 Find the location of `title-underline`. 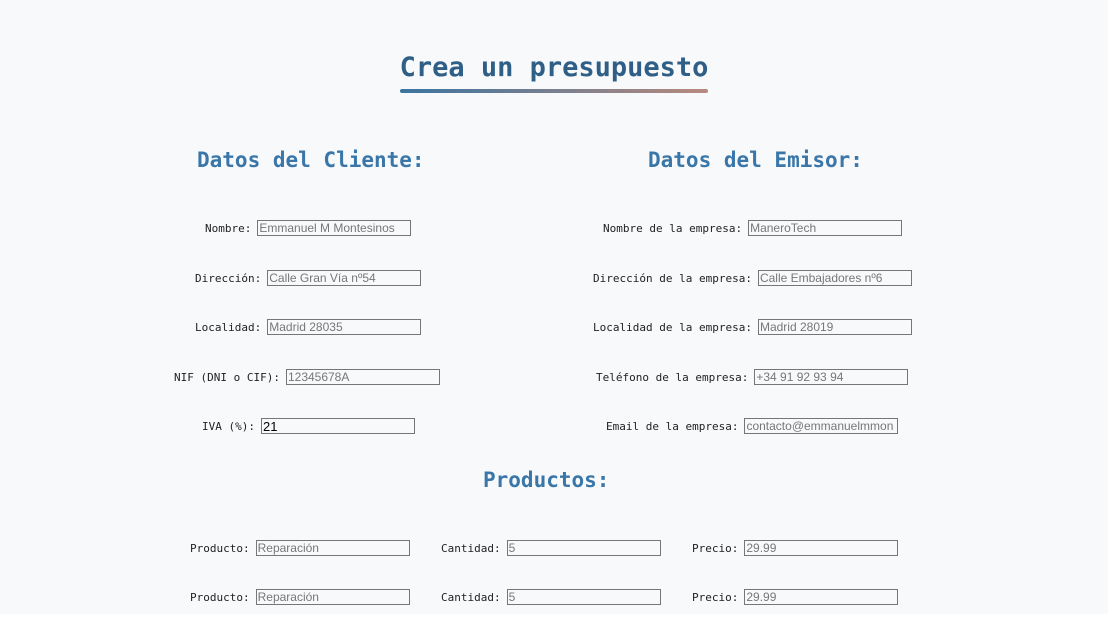

title-underline is located at coordinates (554, 91).